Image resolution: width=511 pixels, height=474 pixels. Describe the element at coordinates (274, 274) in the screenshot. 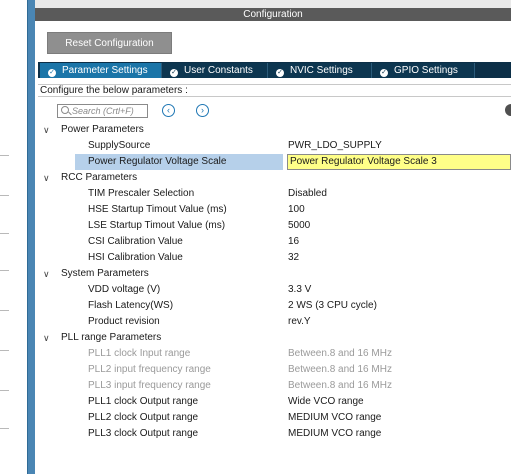

I see `tree-group-system: ∨ System Parameters` at that location.